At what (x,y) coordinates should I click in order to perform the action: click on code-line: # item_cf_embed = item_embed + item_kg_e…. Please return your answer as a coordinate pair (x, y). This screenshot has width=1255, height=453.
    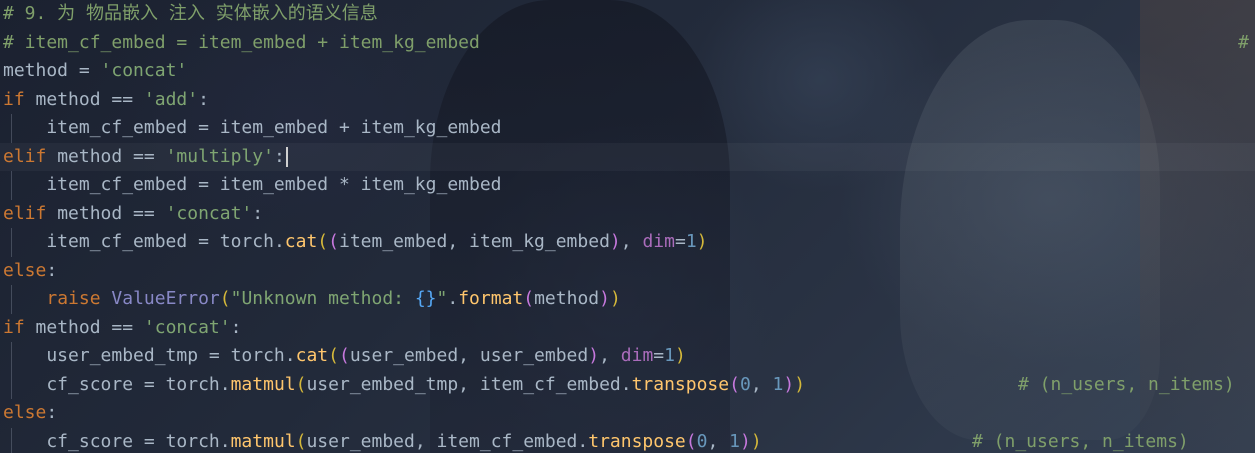
    Looking at the image, I should click on (627, 43).